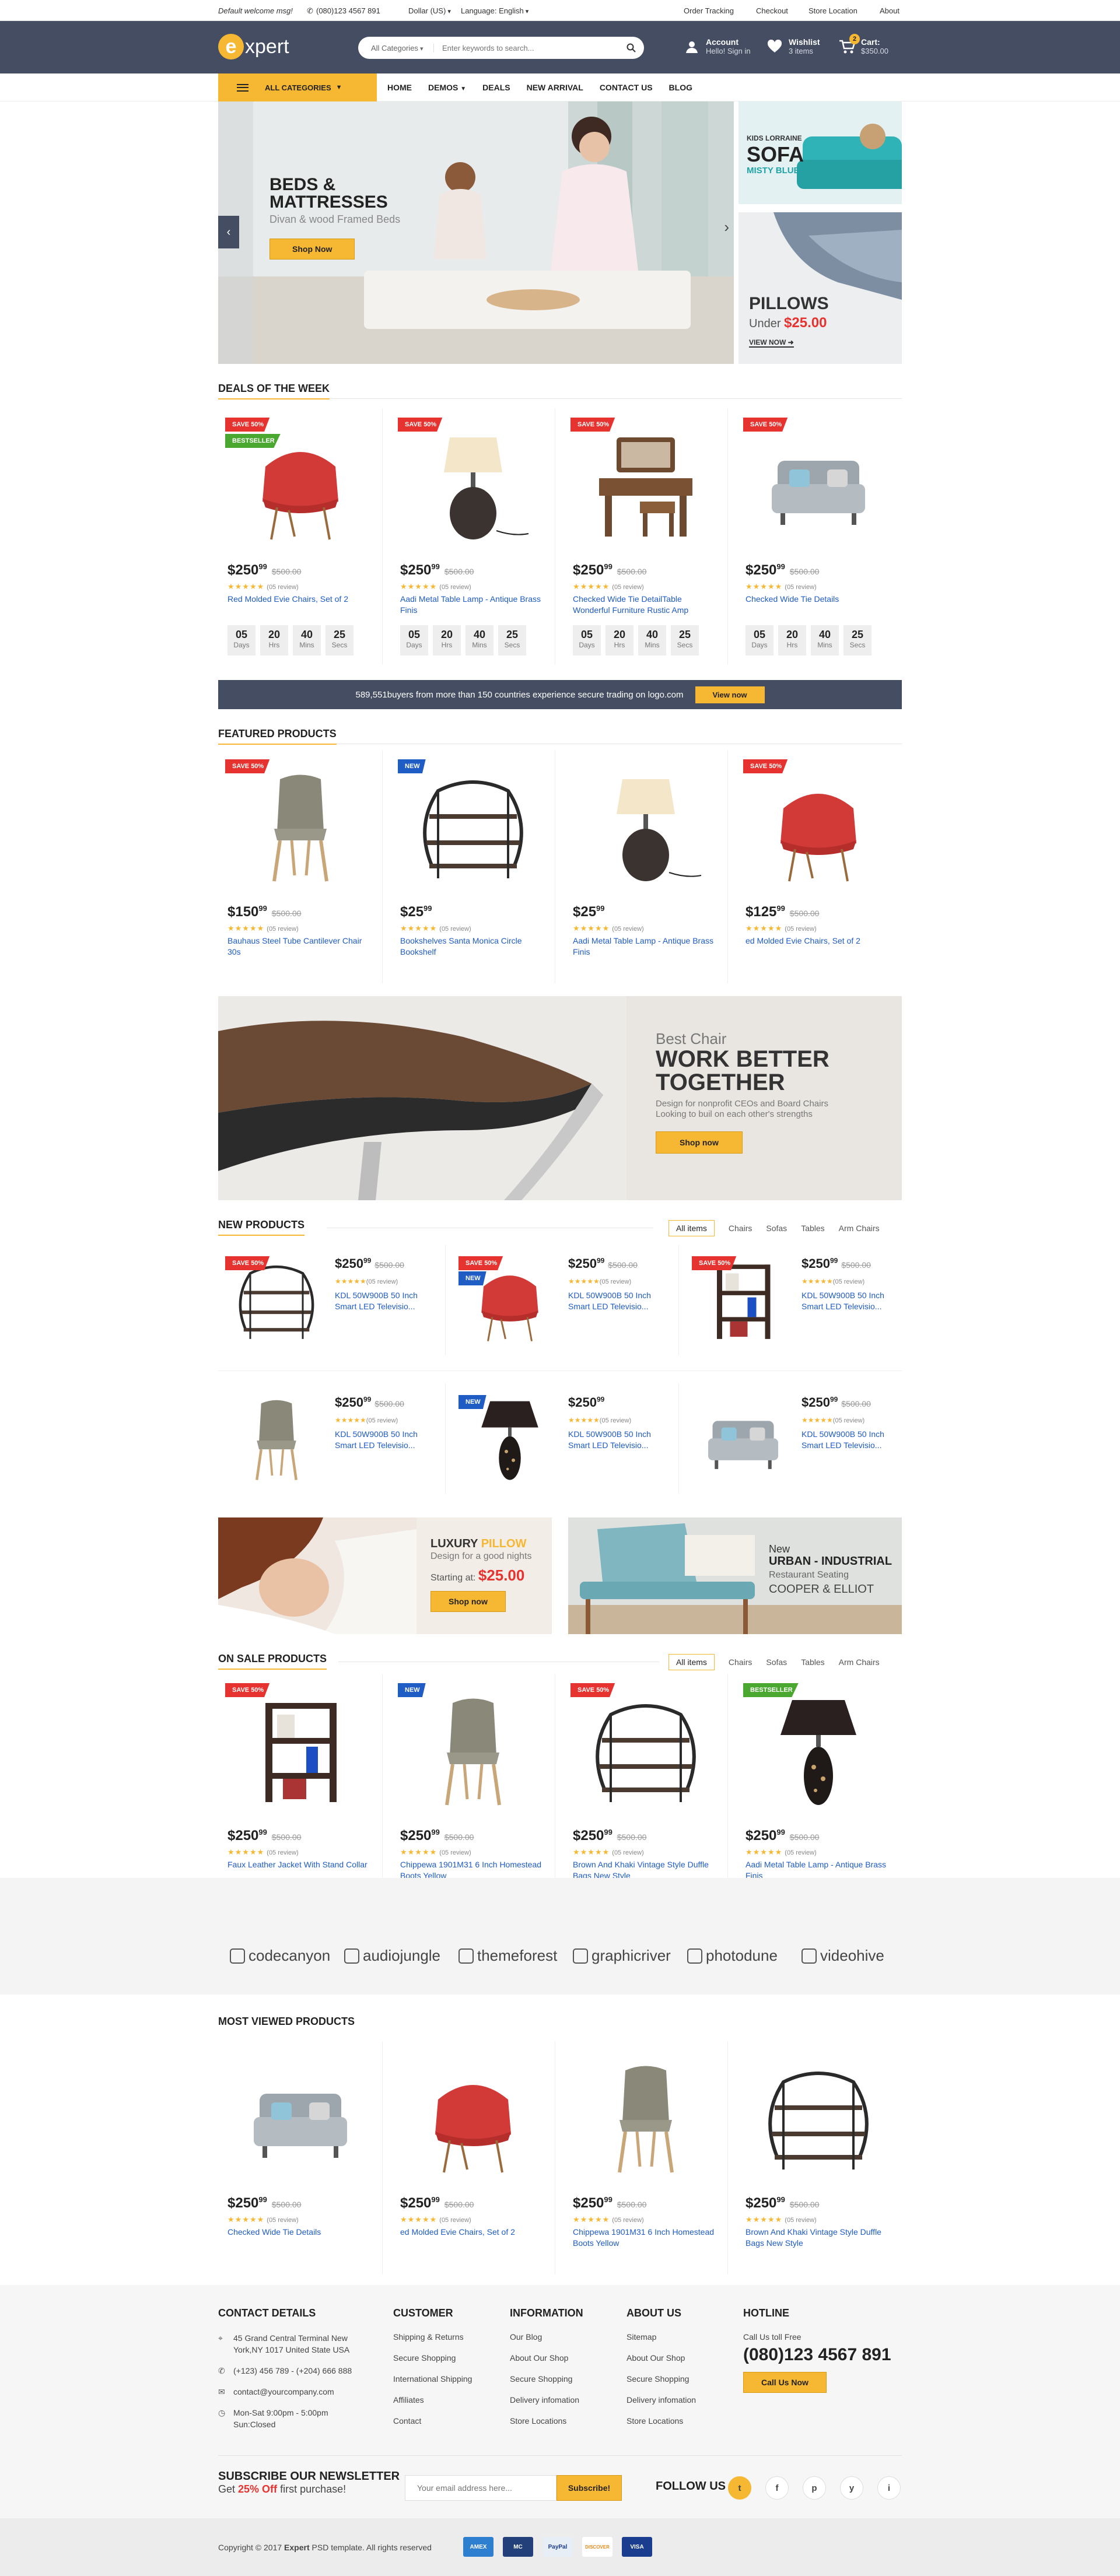  I want to click on product-name: Faux Leather Jacket With Stand Collar, so click(300, 1864).